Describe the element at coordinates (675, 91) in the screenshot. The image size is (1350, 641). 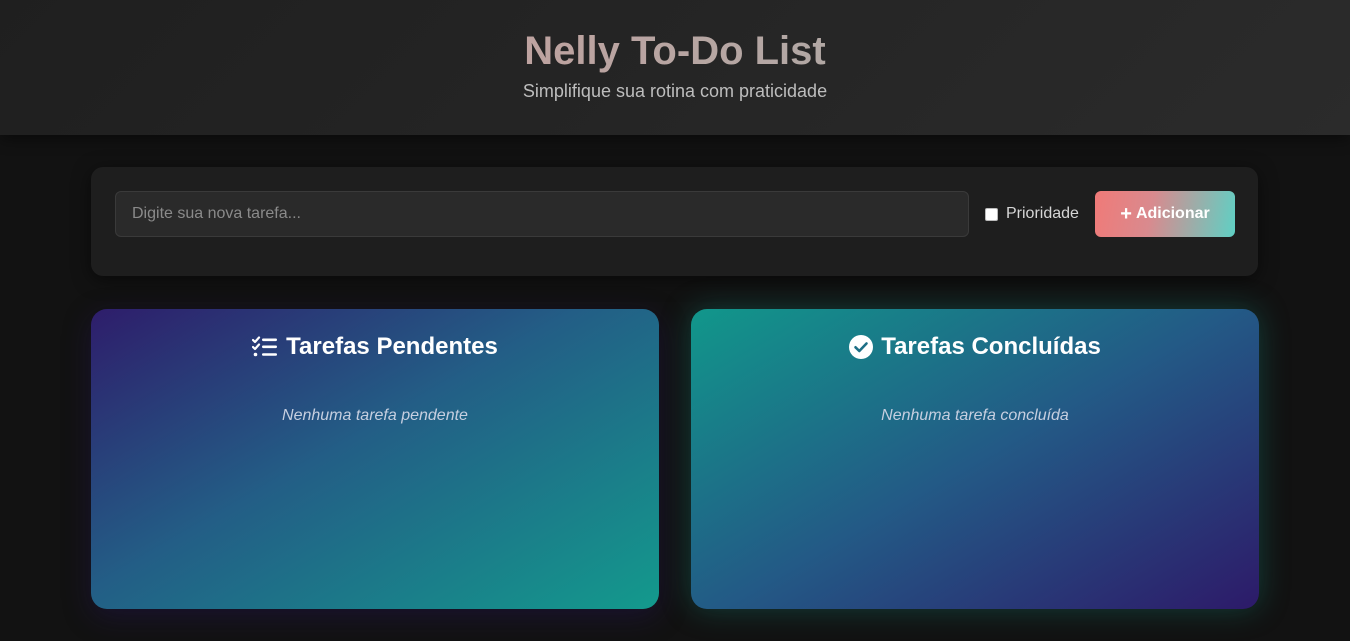
I see `app-subtitle: Simplifique sua rotina com praticidade` at that location.